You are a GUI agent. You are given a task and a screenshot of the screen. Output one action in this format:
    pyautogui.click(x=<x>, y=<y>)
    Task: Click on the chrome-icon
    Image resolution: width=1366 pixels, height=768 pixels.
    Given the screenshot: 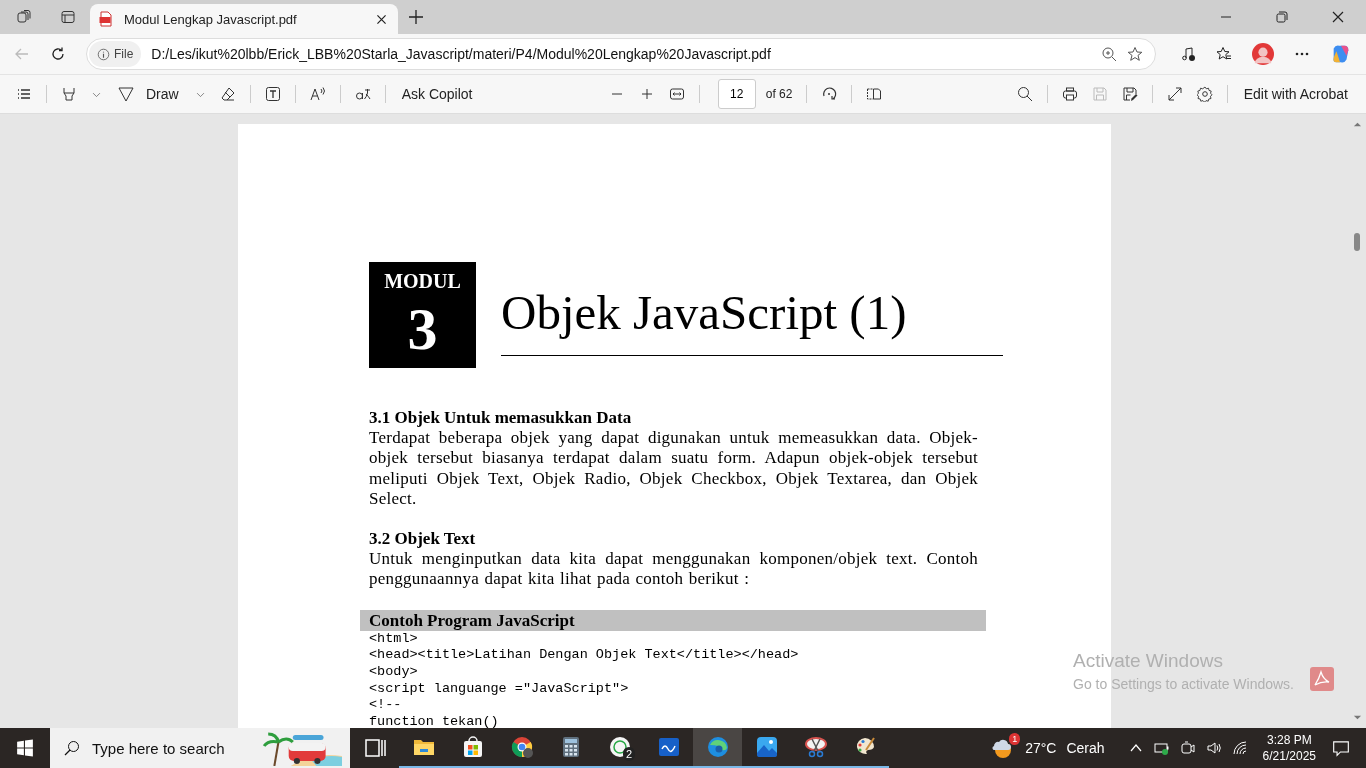 What is the action you would take?
    pyautogui.click(x=521, y=747)
    